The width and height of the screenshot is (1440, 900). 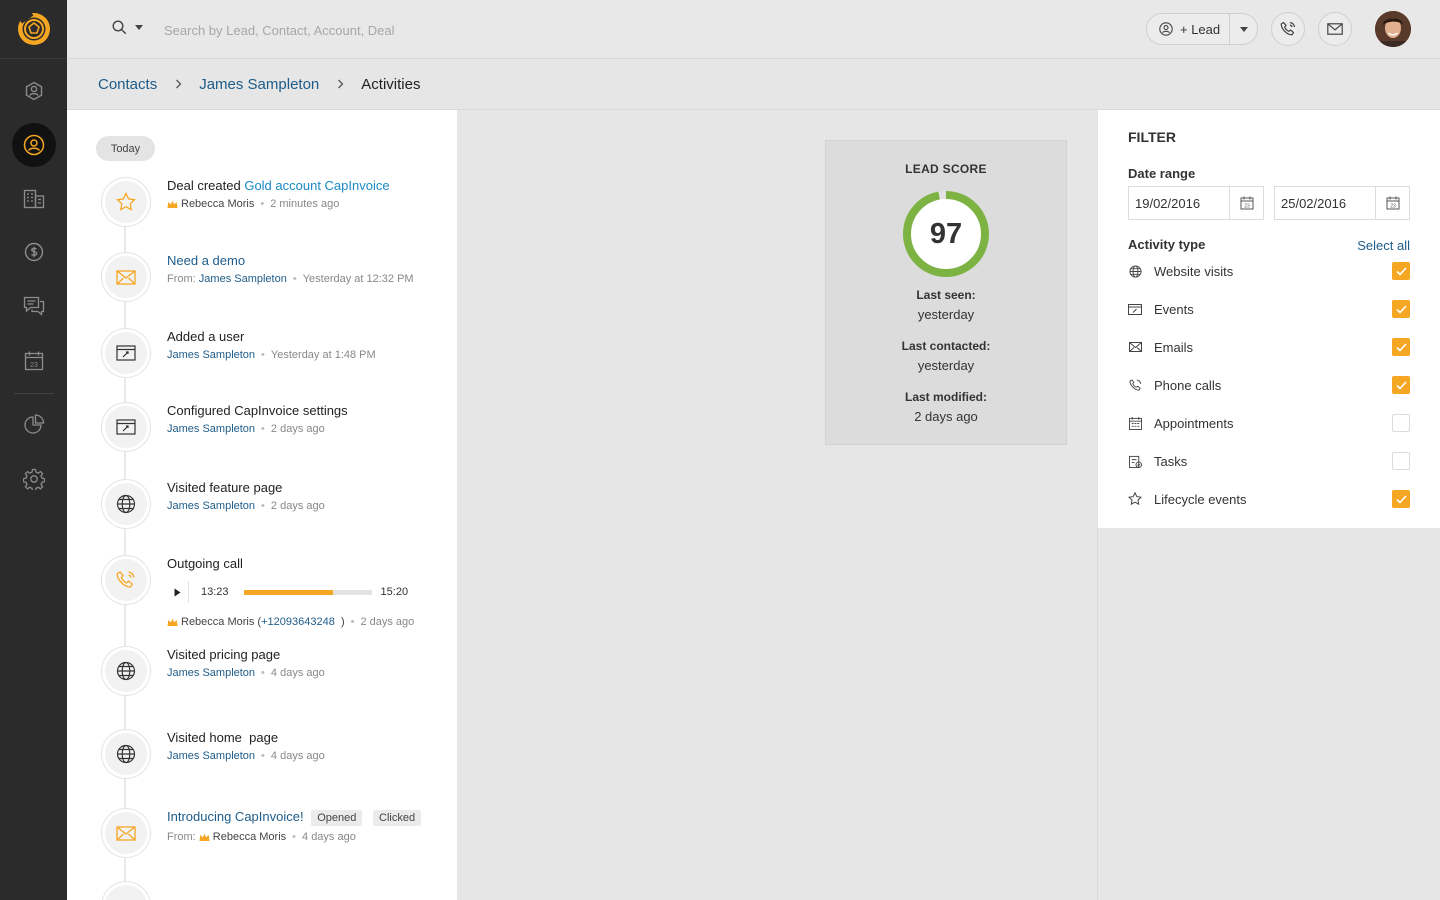 I want to click on add-lead-button: + Lead, so click(x=1188, y=29).